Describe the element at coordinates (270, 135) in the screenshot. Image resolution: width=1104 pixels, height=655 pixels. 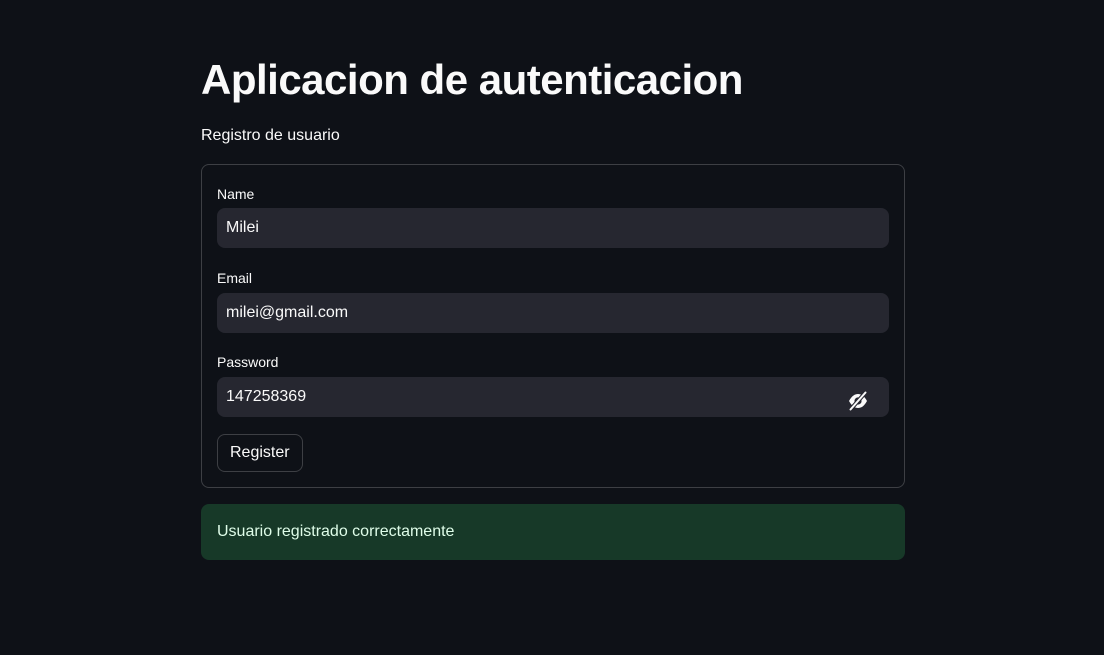
I see `page-subtitle: Registro de usuario` at that location.